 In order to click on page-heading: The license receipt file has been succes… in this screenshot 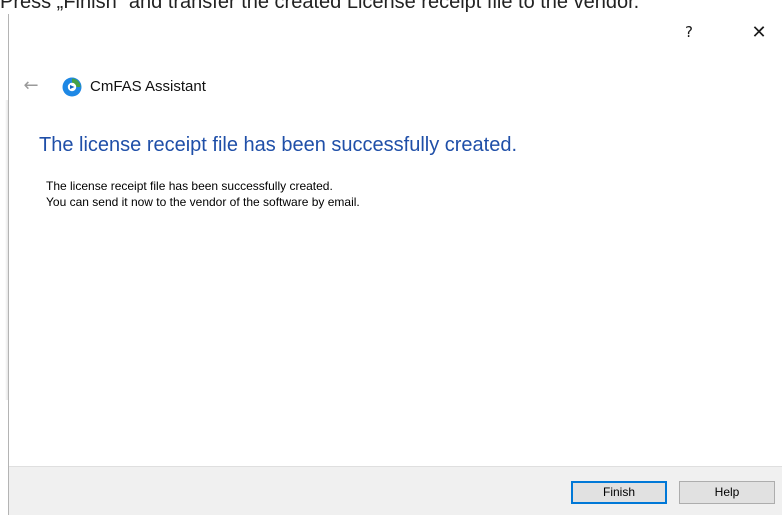, I will do `click(278, 145)`.